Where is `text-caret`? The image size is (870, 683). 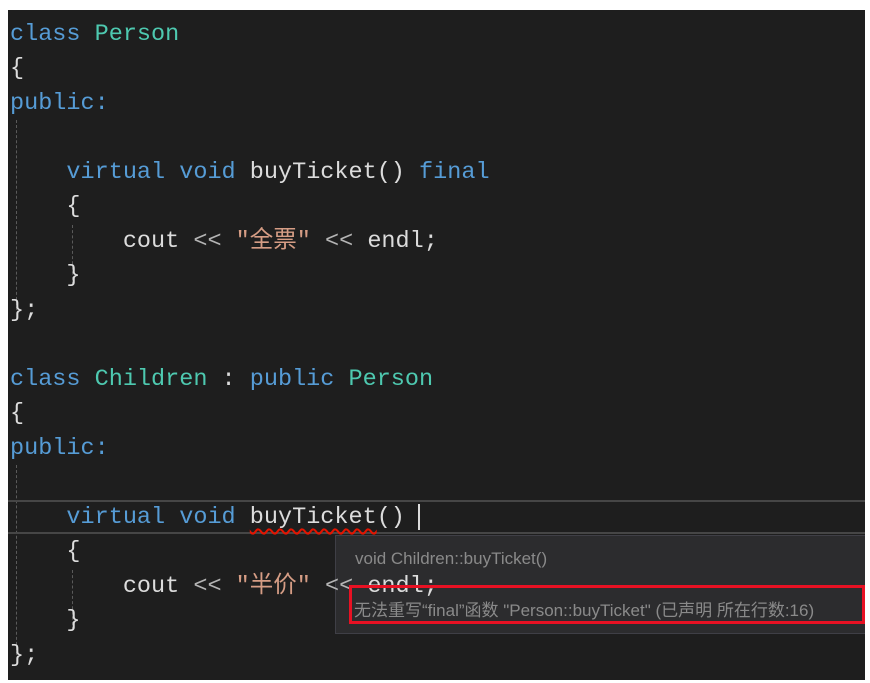
text-caret is located at coordinates (419, 517).